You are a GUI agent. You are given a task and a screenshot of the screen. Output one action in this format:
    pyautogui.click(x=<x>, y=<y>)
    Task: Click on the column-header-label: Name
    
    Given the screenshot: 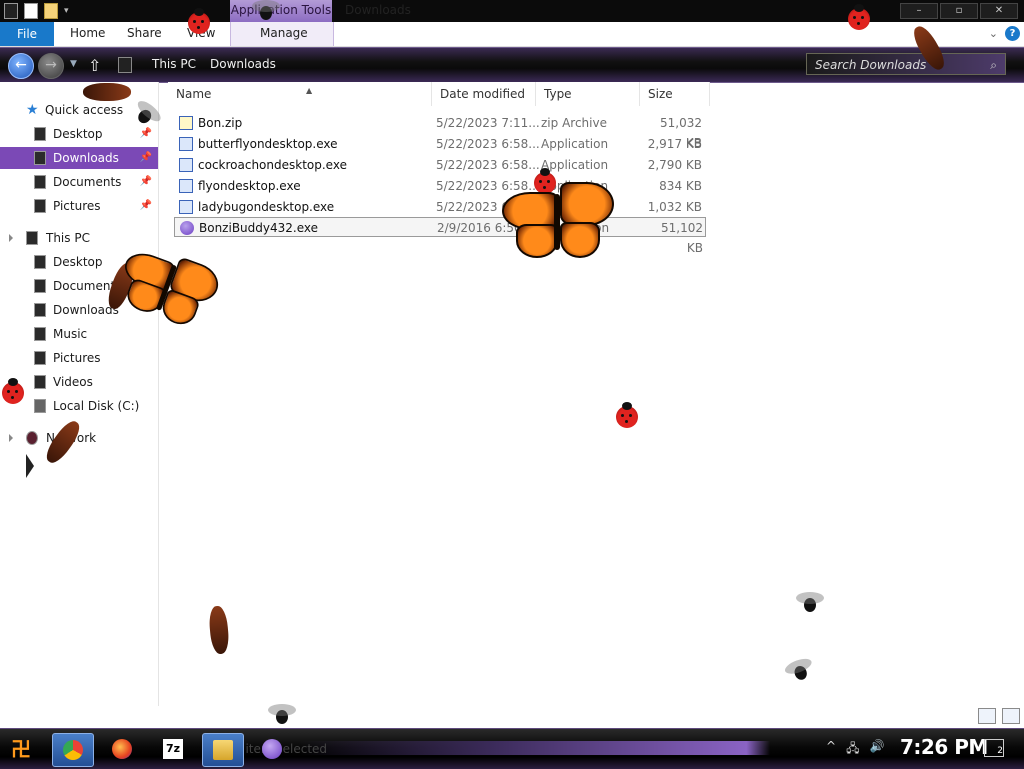 What is the action you would take?
    pyautogui.click(x=194, y=94)
    